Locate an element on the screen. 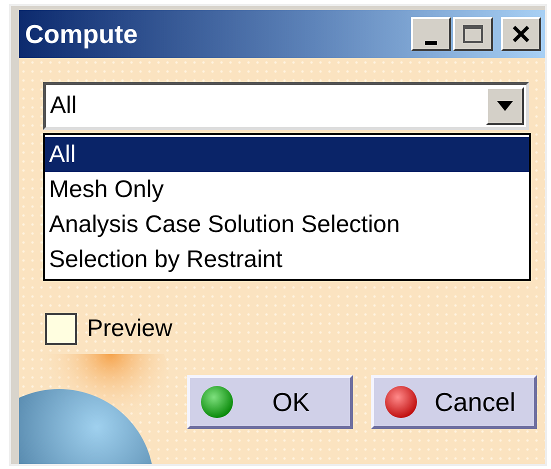 The width and height of the screenshot is (551, 469). dropdown-option: Analysis Case Solution Selection is located at coordinates (287, 224).